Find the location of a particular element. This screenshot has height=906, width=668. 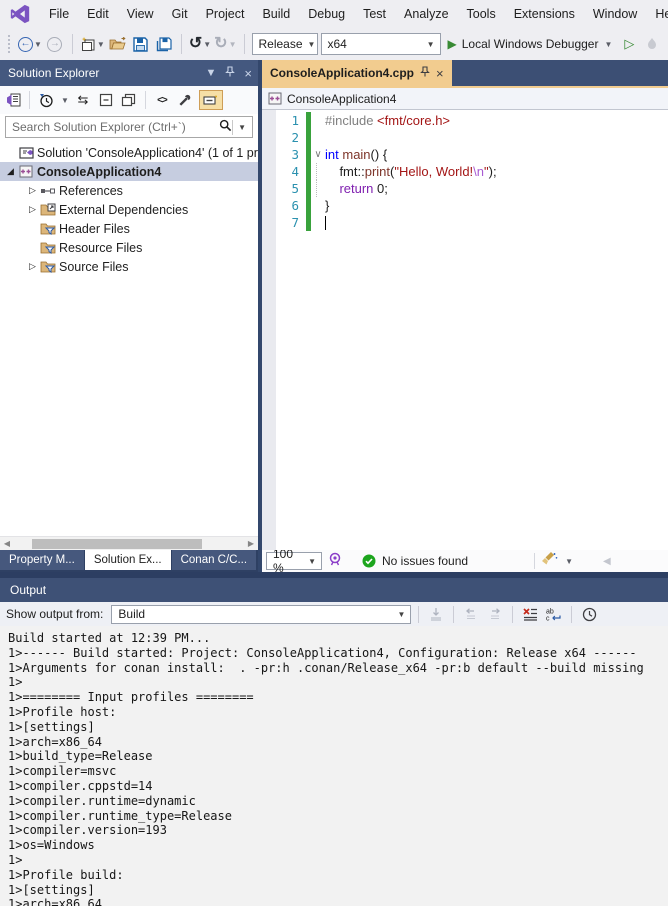

window-position-menu-icon: ▼ is located at coordinates (211, 73).